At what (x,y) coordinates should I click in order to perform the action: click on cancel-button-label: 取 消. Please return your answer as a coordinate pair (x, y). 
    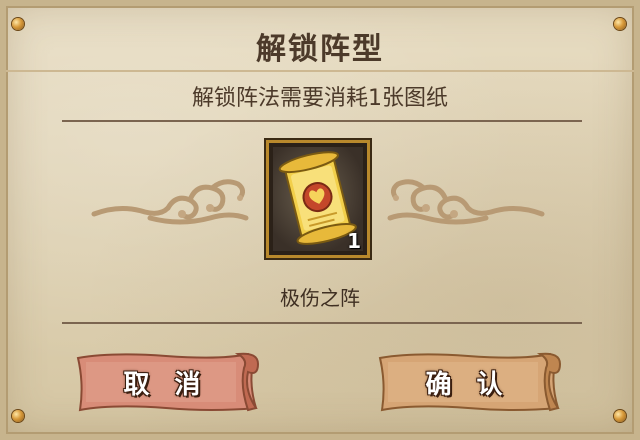
    Looking at the image, I should click on (166, 384).